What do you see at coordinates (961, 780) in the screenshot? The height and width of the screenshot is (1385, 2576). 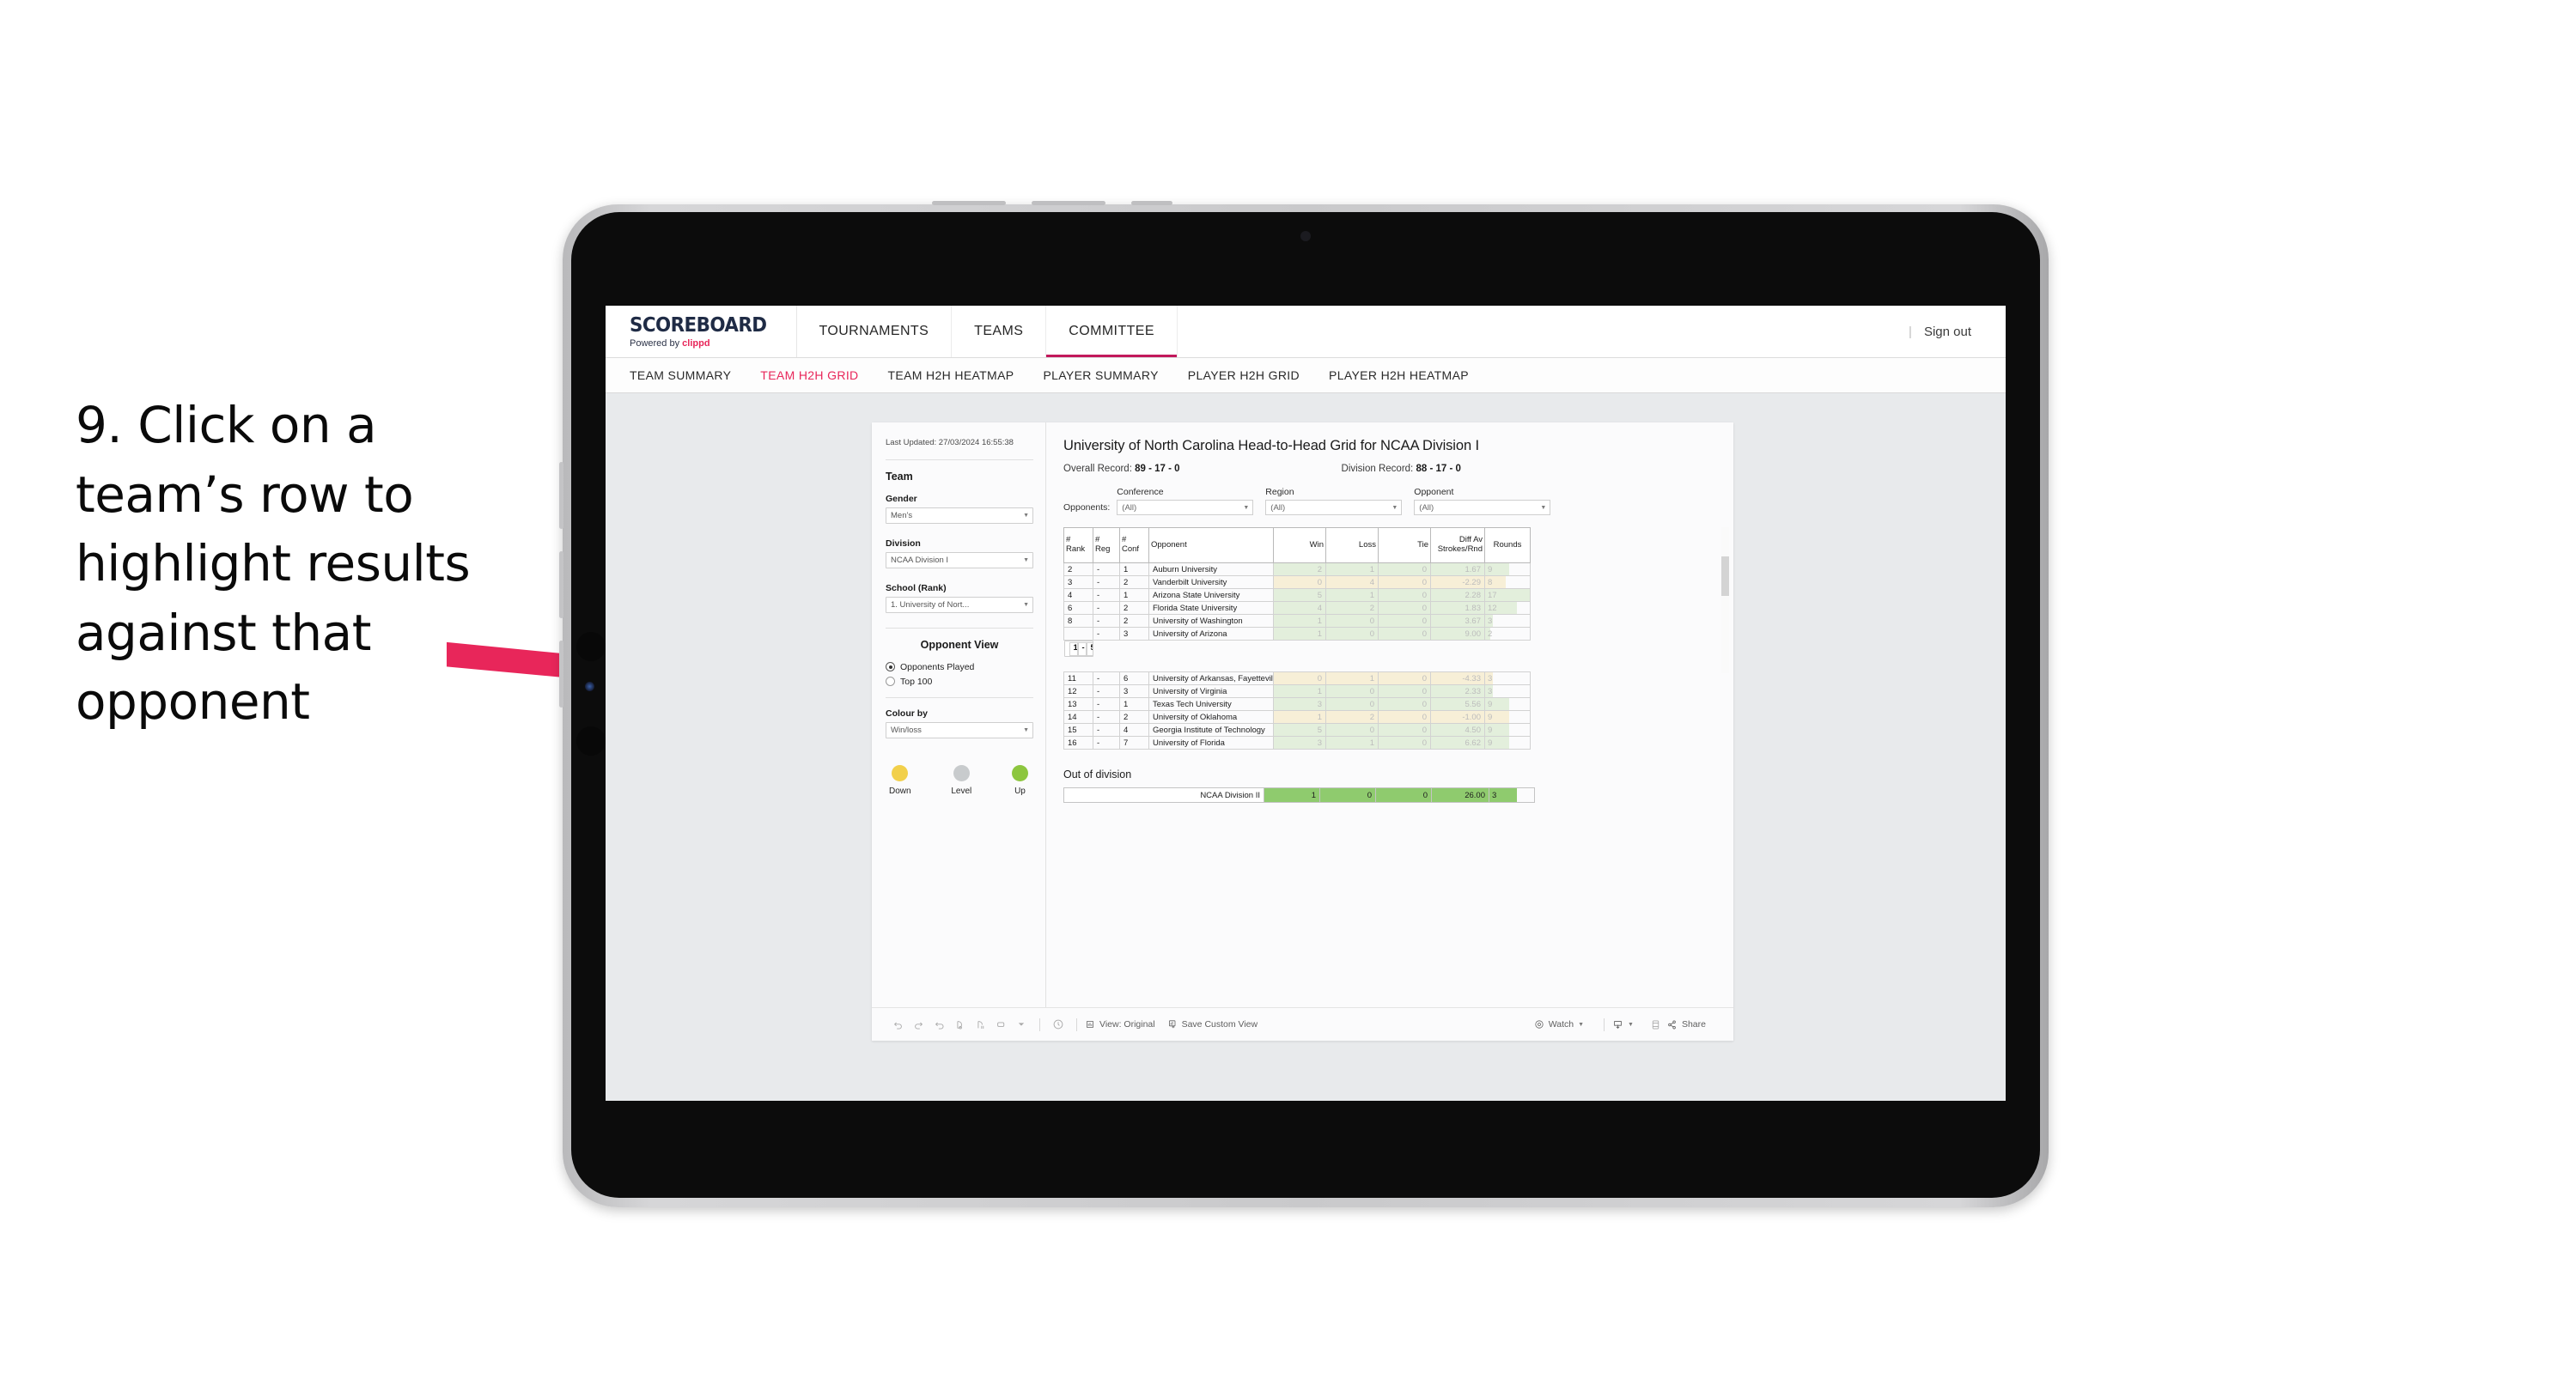 I see `legend-level: Level` at bounding box center [961, 780].